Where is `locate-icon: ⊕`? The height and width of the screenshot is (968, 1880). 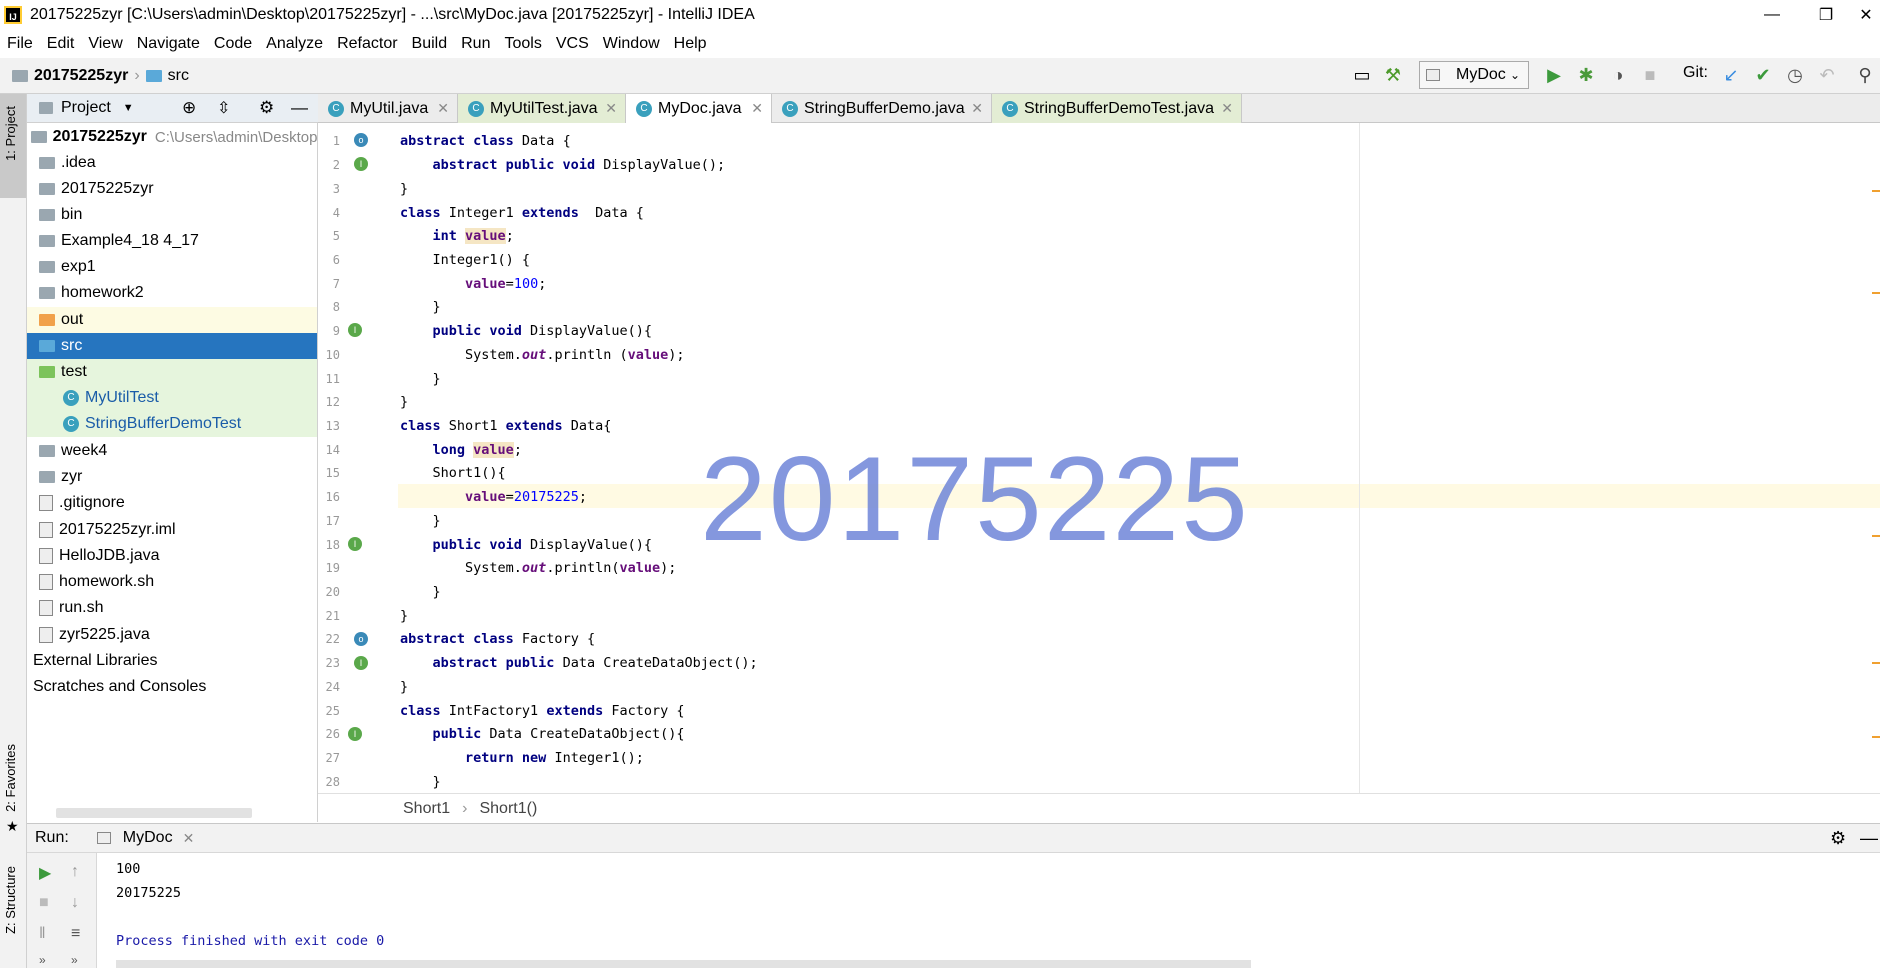
locate-icon: ⊕ is located at coordinates (189, 108).